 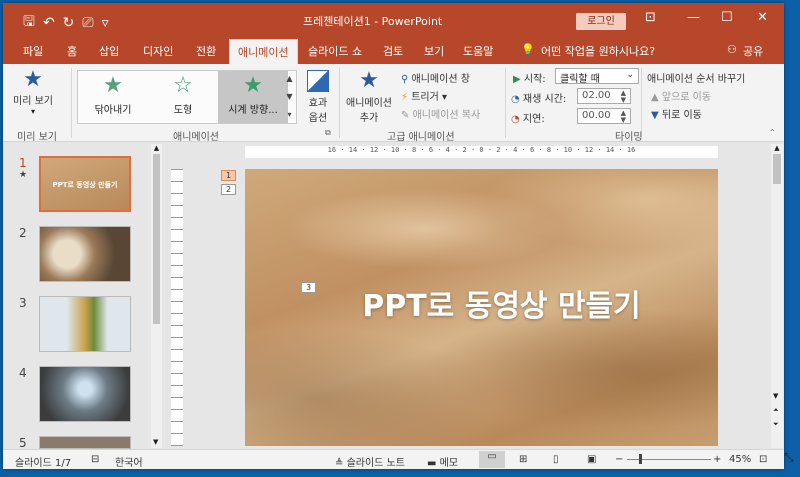 I want to click on slide-title: PPT로 동영상 만들기, so click(x=481, y=303).